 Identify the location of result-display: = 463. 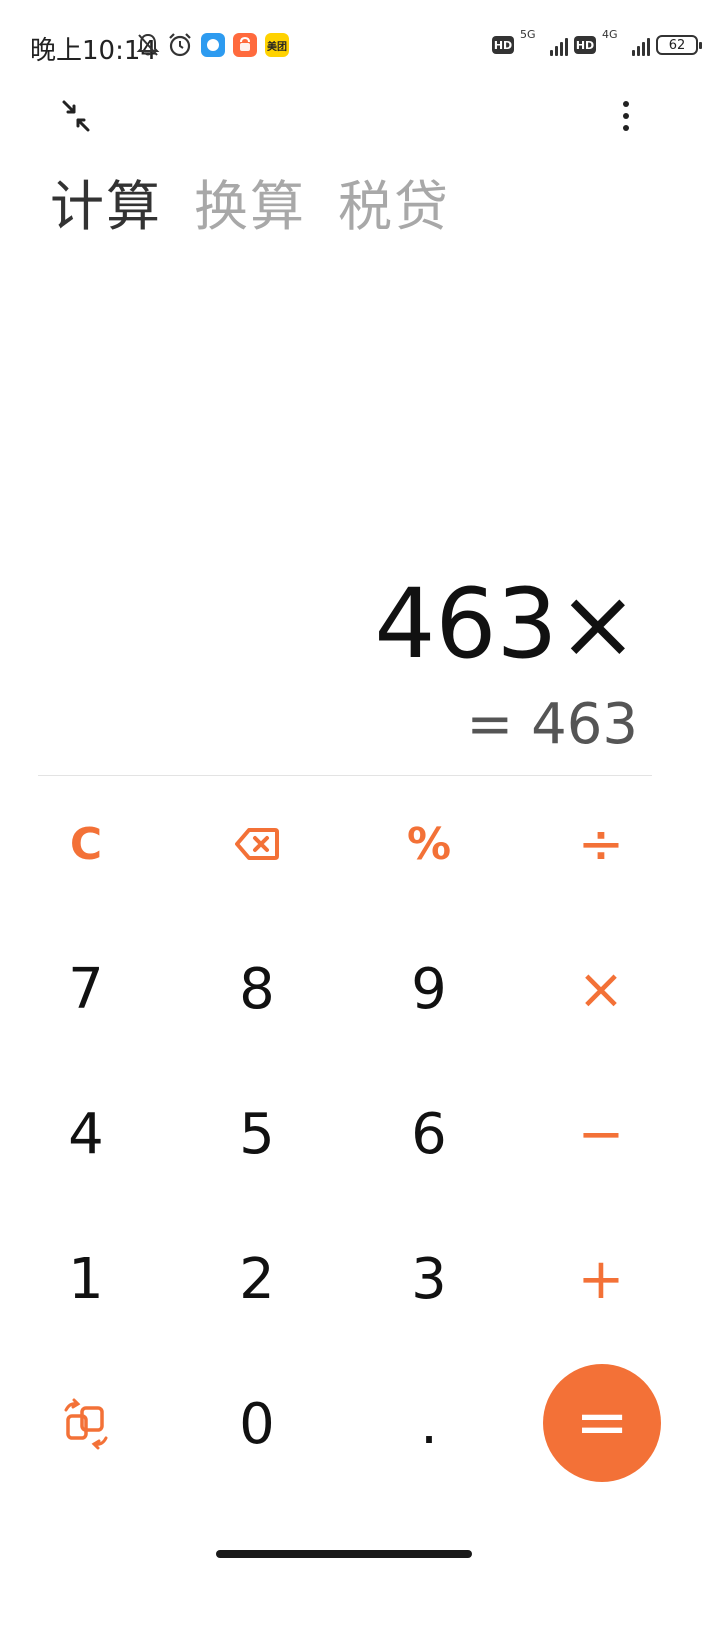
(552, 724).